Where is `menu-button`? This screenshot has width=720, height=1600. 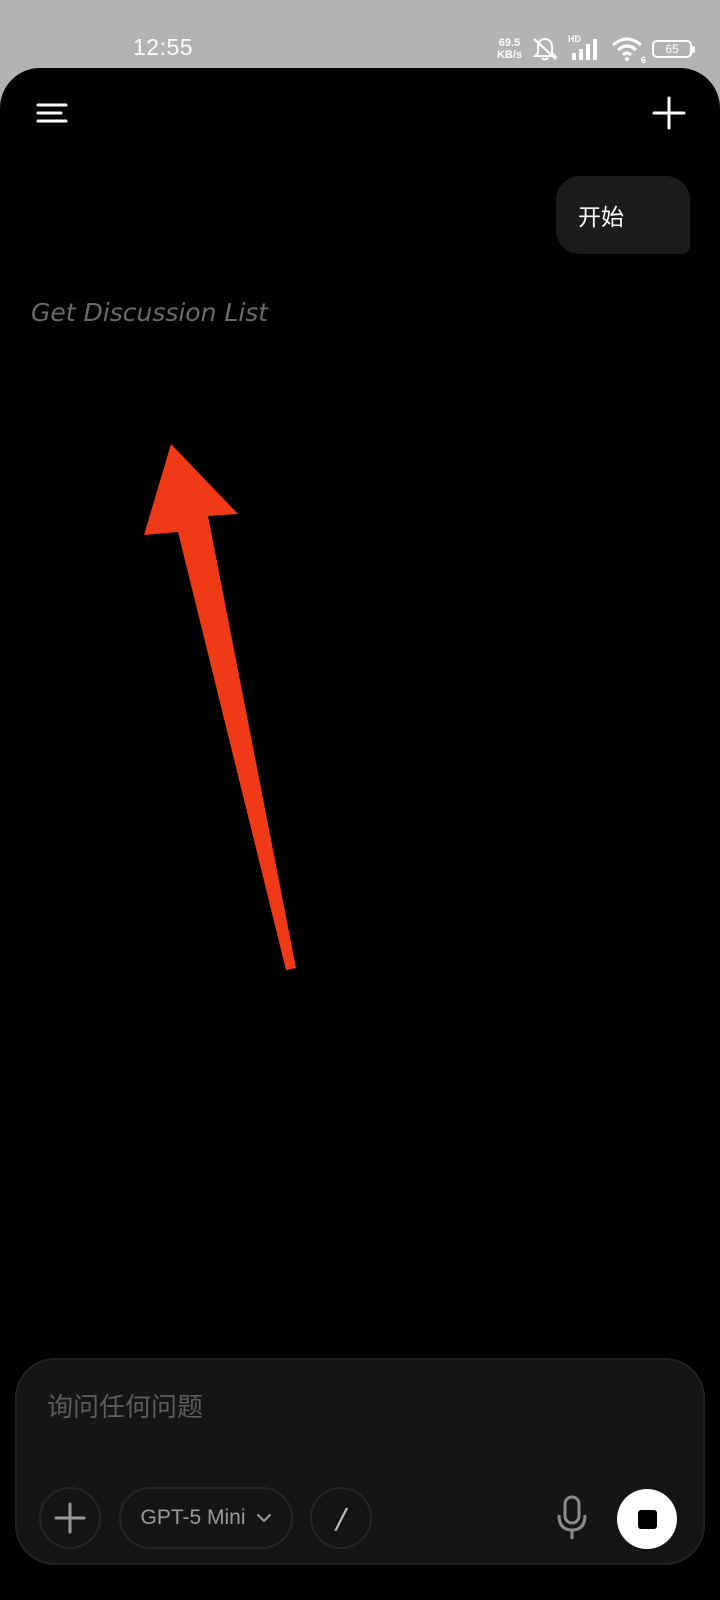 menu-button is located at coordinates (52, 115).